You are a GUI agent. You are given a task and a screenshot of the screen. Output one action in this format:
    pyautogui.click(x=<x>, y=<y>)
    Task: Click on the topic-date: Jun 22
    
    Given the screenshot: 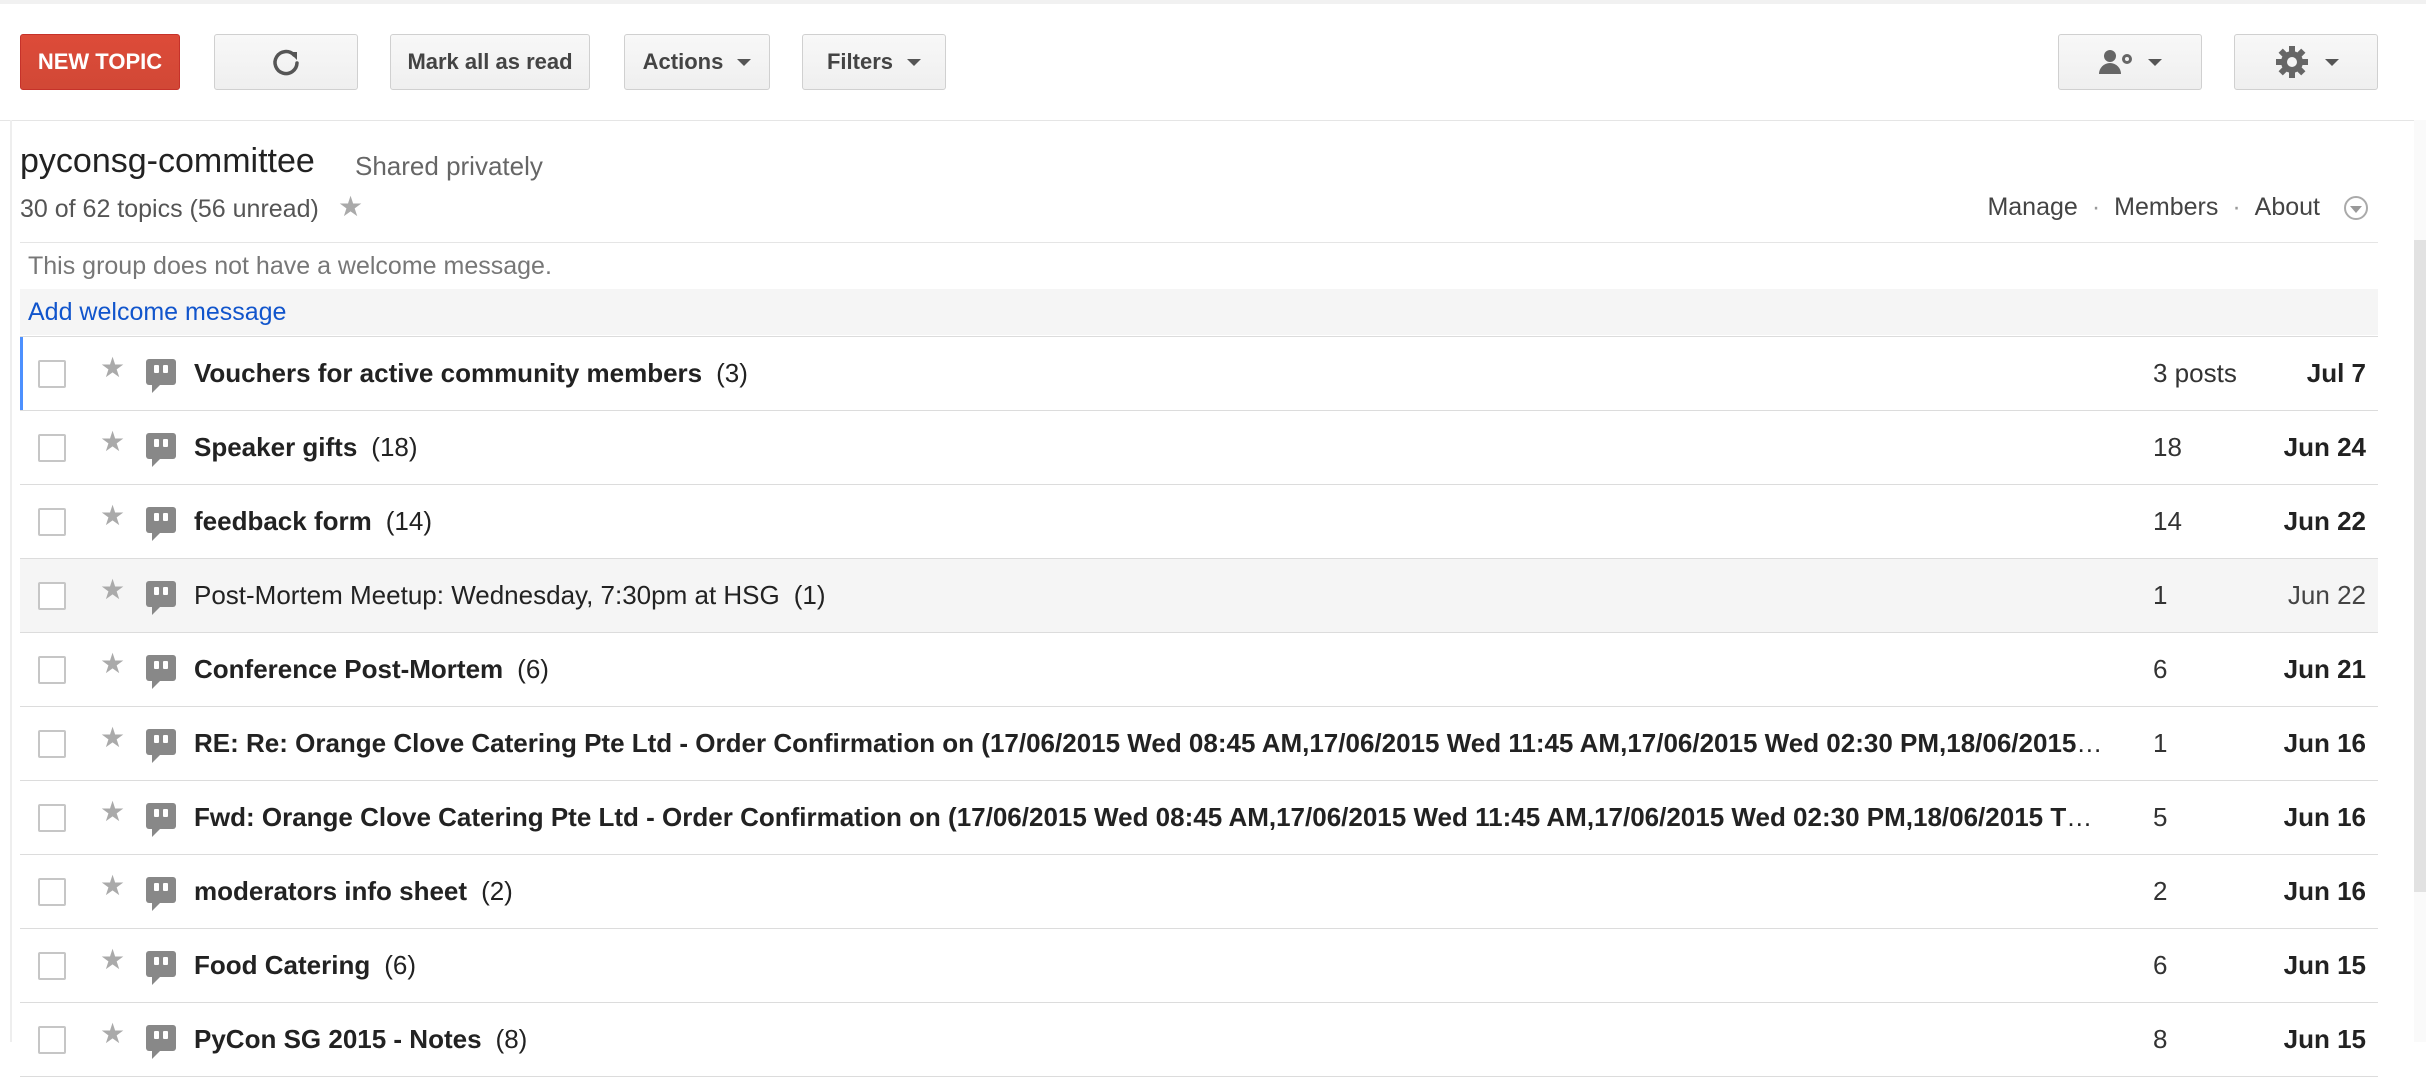 What is the action you would take?
    pyautogui.click(x=2326, y=595)
    